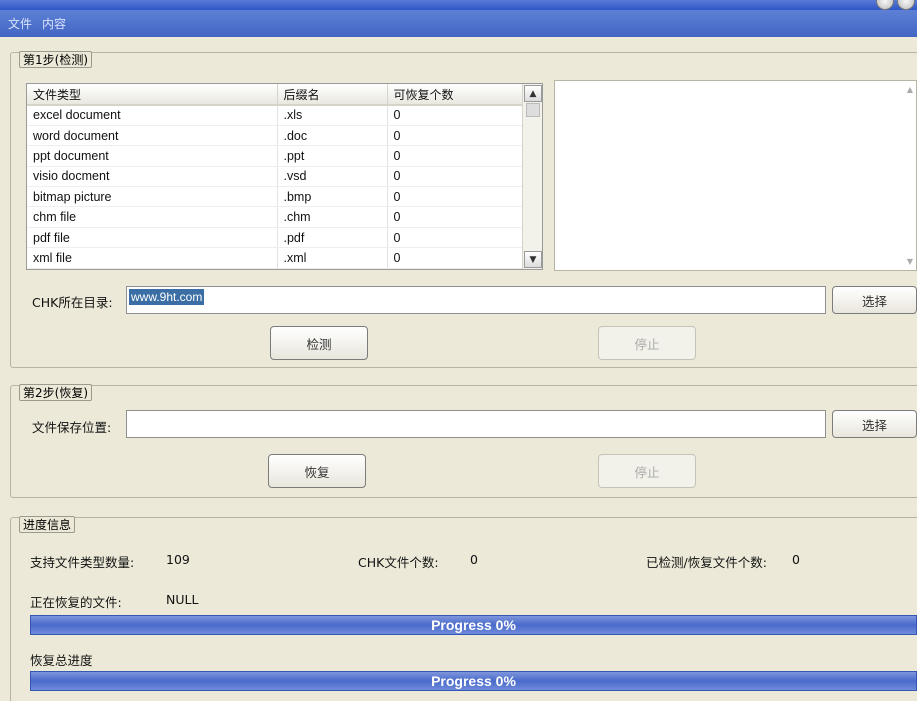 This screenshot has height=701, width=917. I want to click on cell-type: pdf file, so click(152, 238).